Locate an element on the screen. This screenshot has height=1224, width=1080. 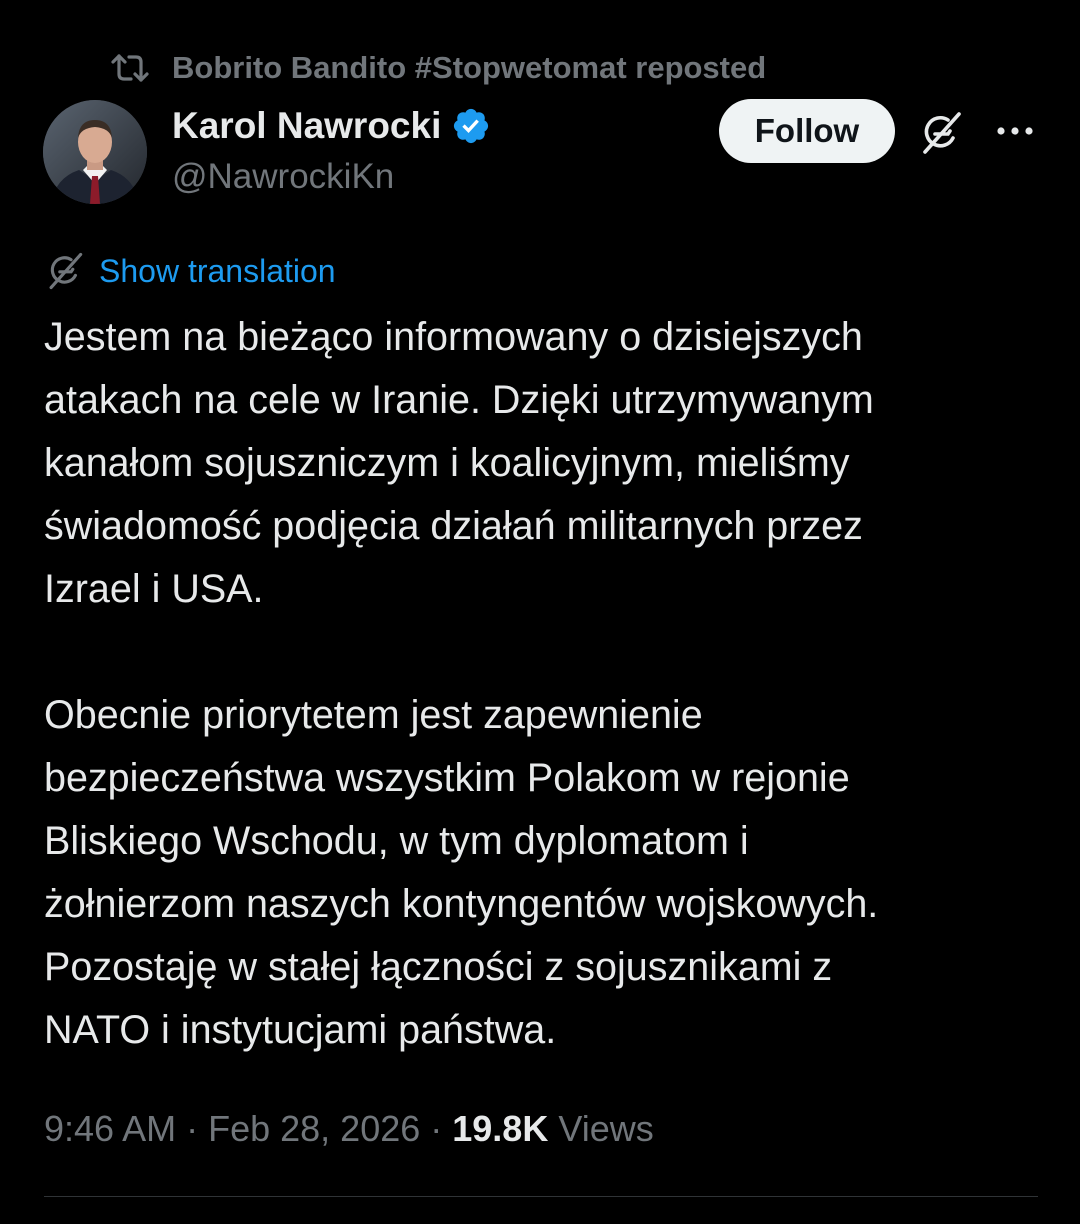
views-count: 19.8K is located at coordinates (500, 1128).